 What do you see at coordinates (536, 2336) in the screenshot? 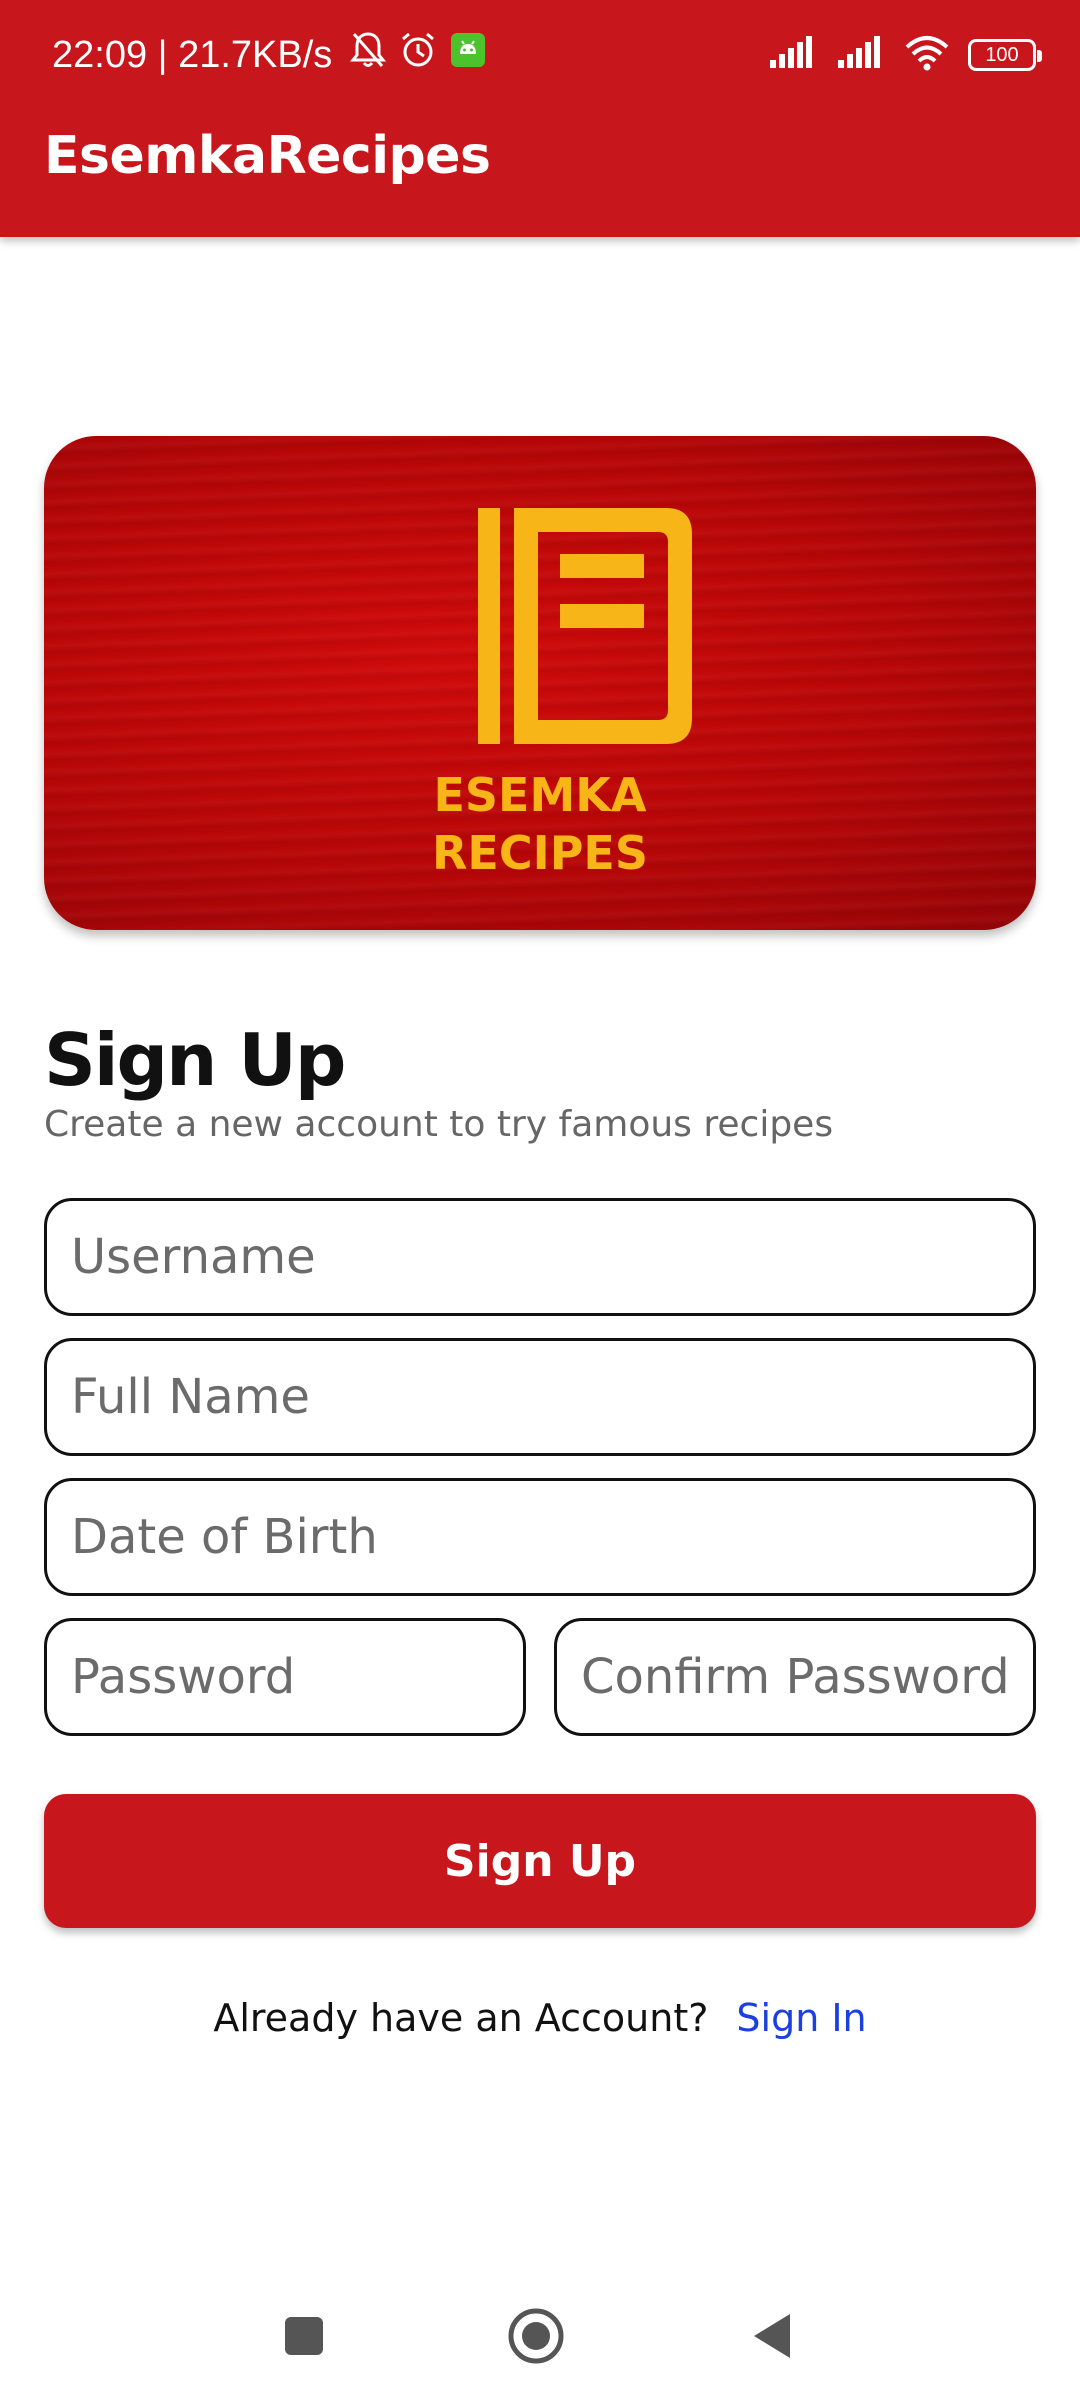
I see `home-circle-icon` at bounding box center [536, 2336].